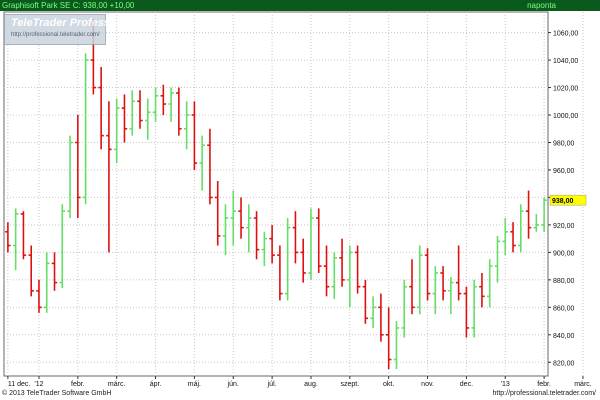 This screenshot has height=400, width=600. What do you see at coordinates (233, 384) in the screenshot?
I see `x-tick-label: jún.` at bounding box center [233, 384].